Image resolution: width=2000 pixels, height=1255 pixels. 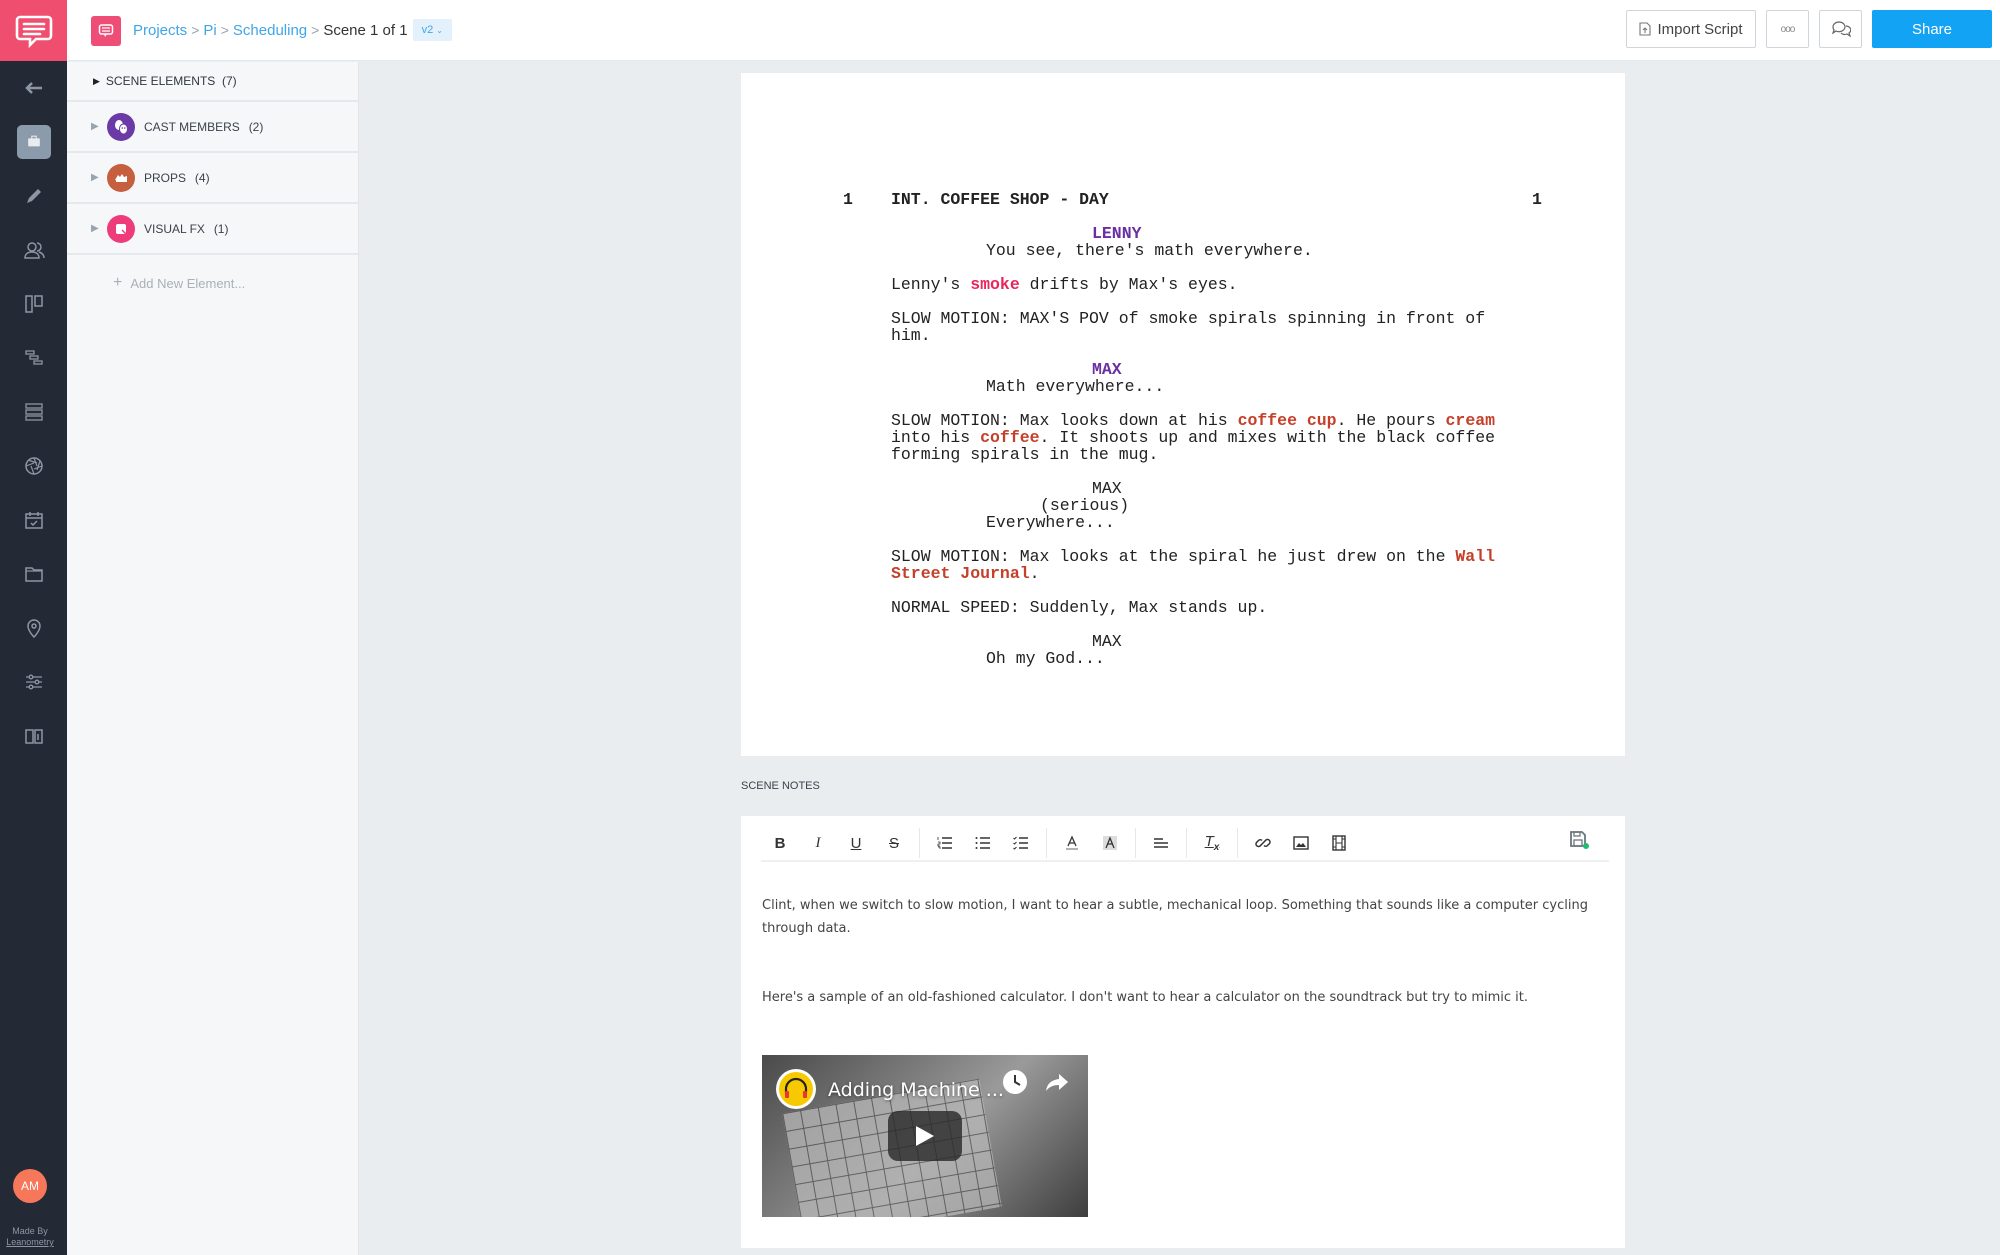 I want to click on app-logo, so click(x=33, y=30).